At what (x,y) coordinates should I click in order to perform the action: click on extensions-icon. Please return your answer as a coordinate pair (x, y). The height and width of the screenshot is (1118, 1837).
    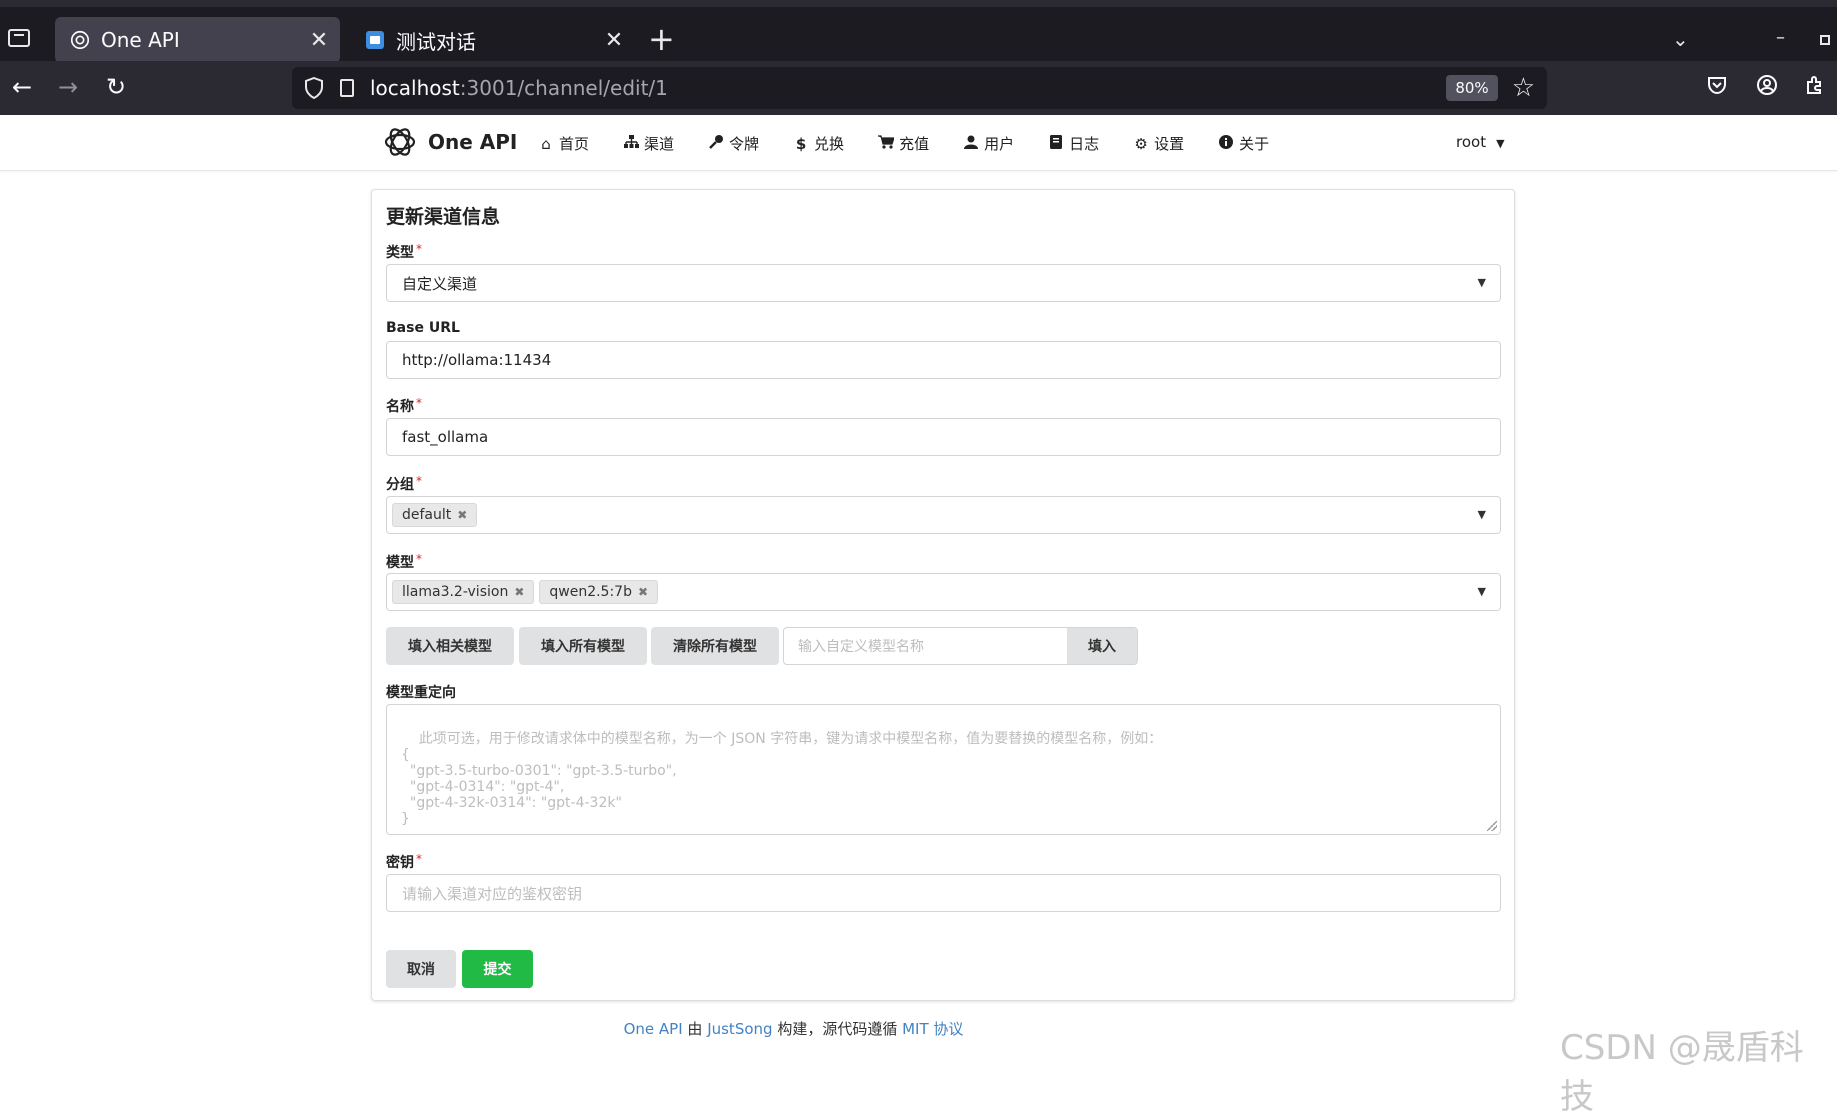
    Looking at the image, I should click on (1815, 87).